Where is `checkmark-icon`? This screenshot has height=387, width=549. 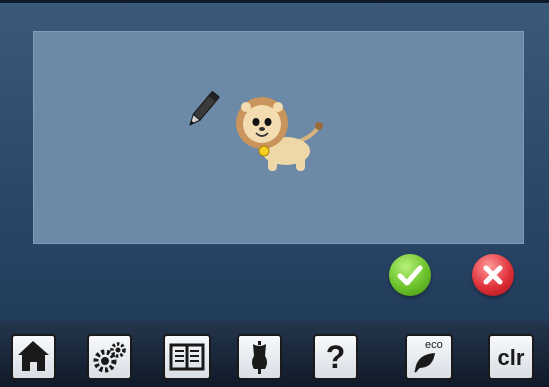 checkmark-icon is located at coordinates (410, 275).